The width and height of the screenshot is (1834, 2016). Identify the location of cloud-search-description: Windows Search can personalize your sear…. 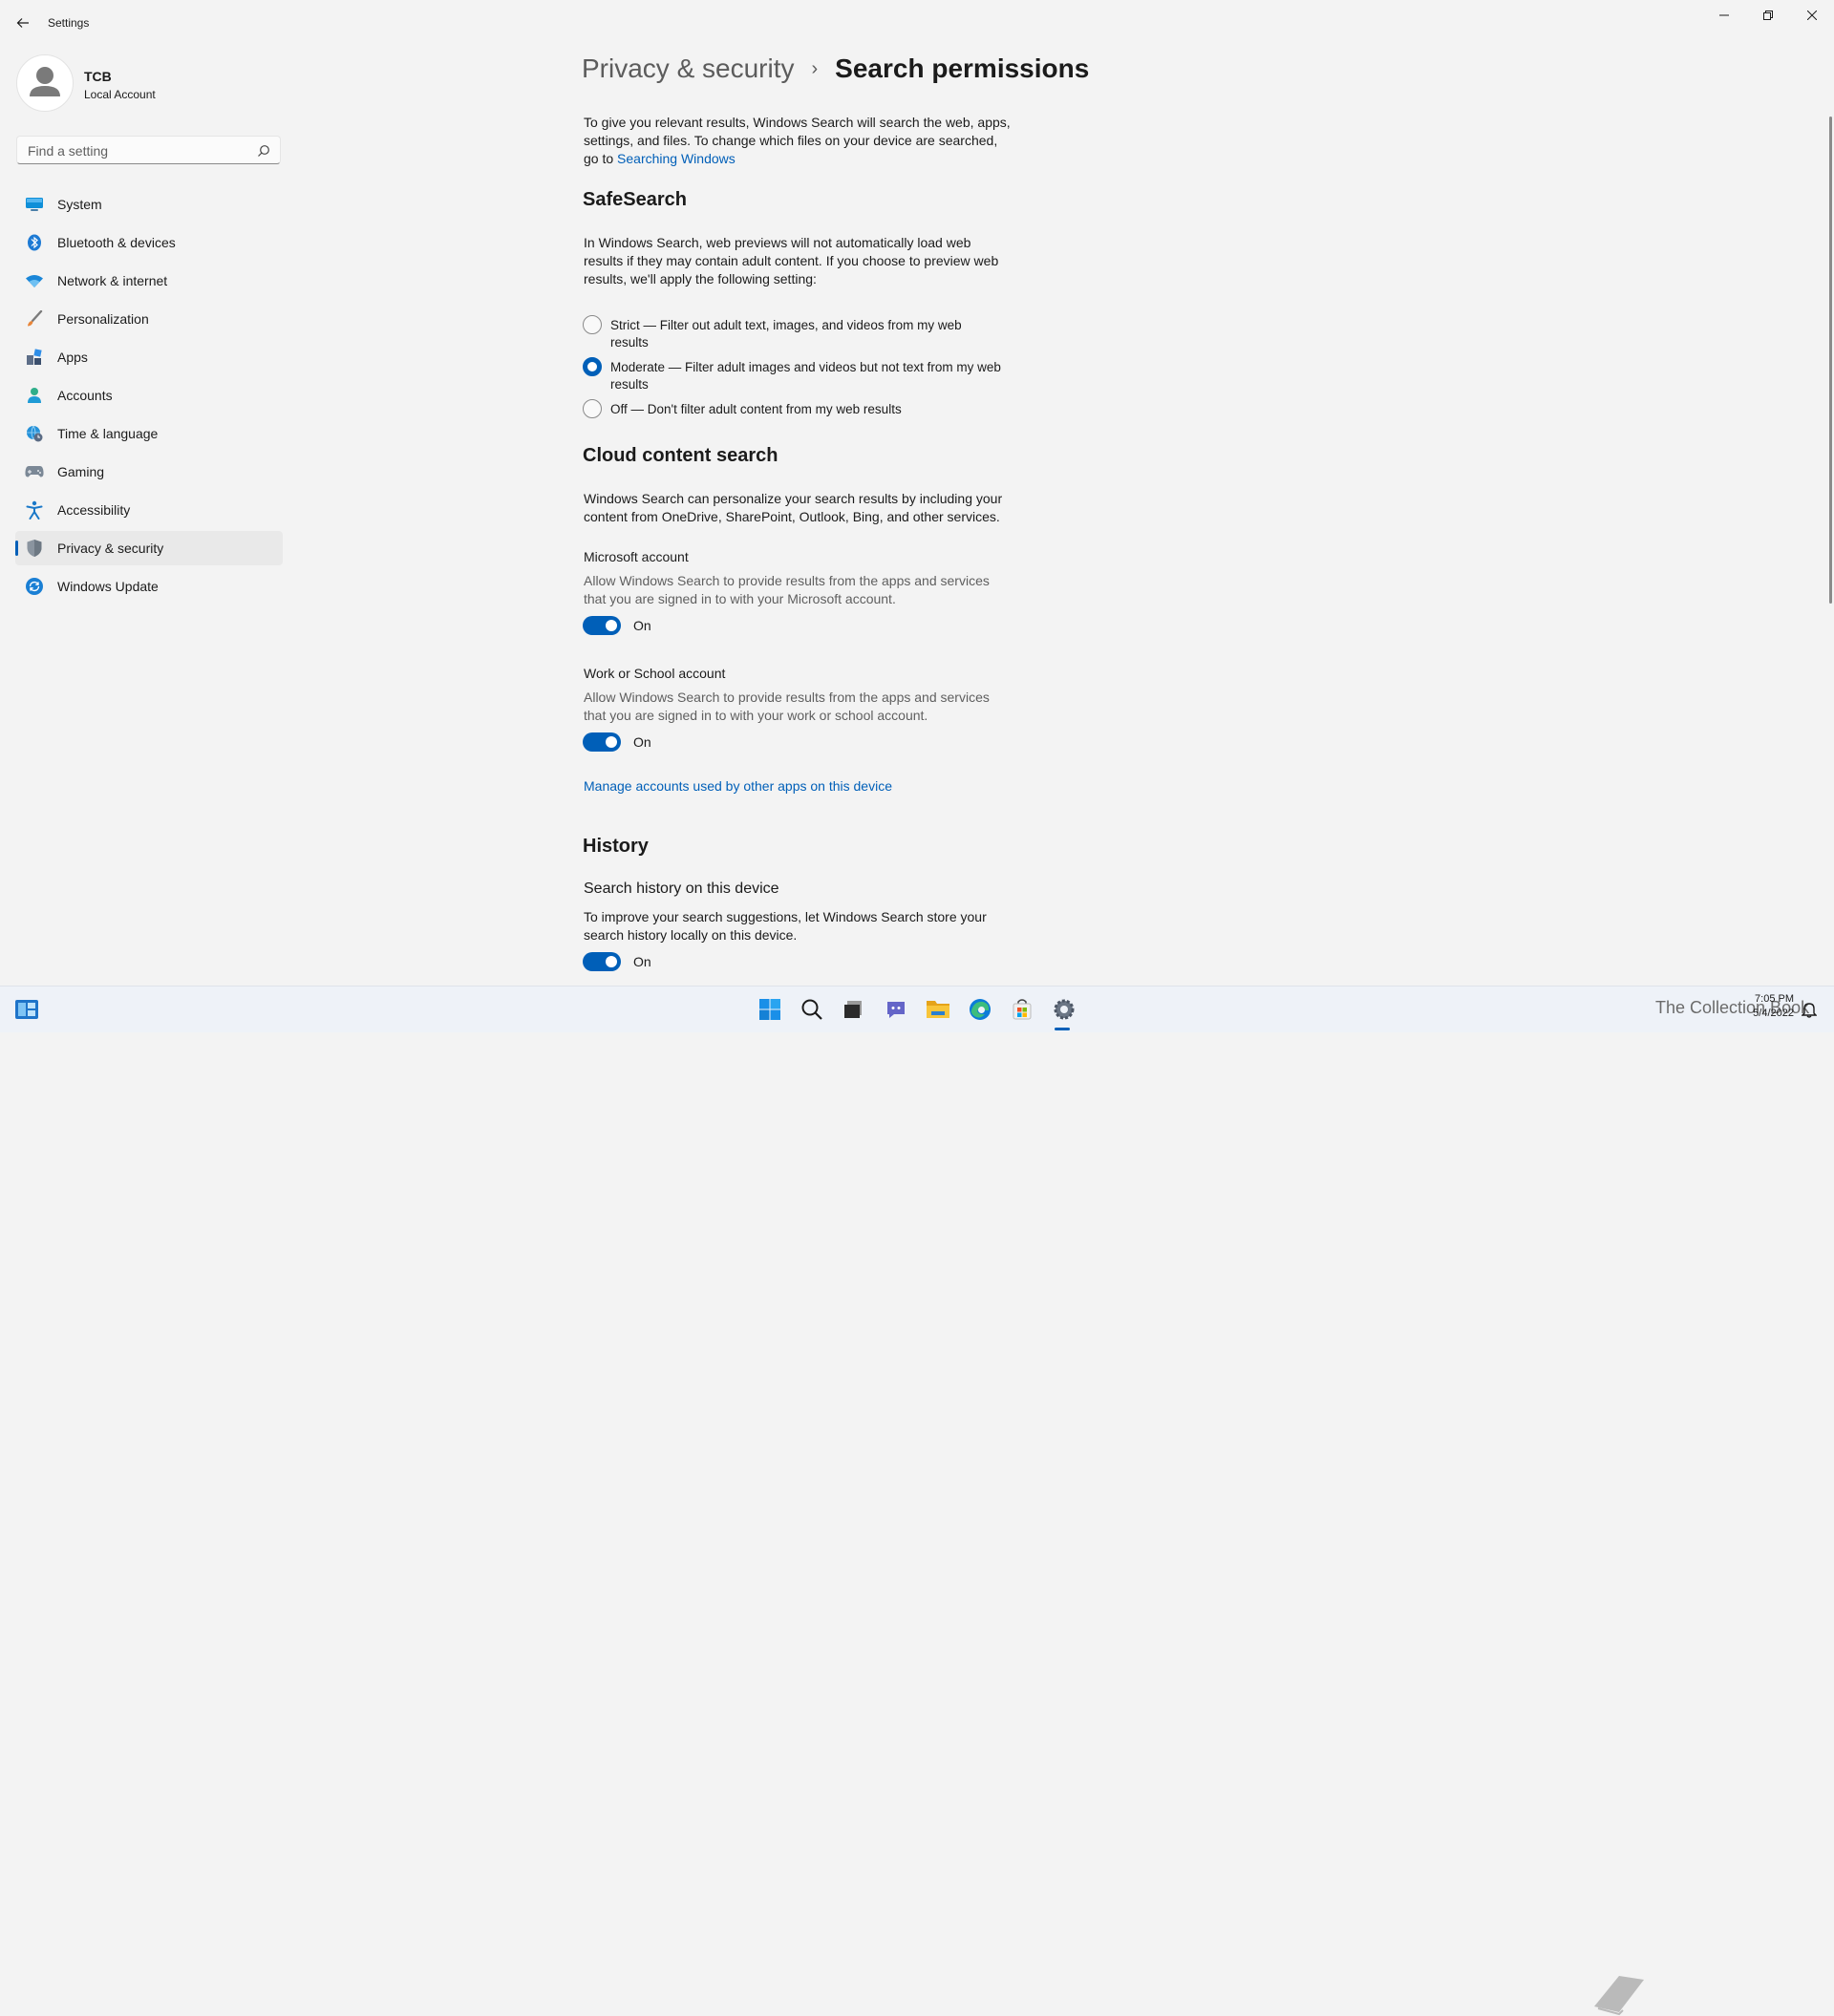
(793, 507).